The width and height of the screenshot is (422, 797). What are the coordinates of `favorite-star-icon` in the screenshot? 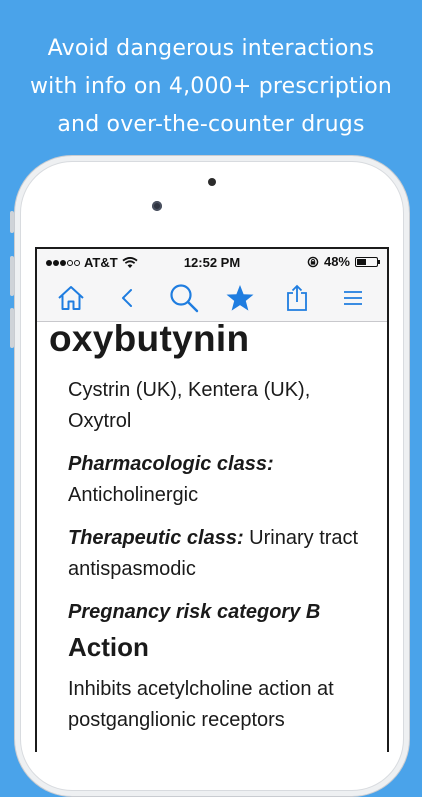 It's located at (240, 298).